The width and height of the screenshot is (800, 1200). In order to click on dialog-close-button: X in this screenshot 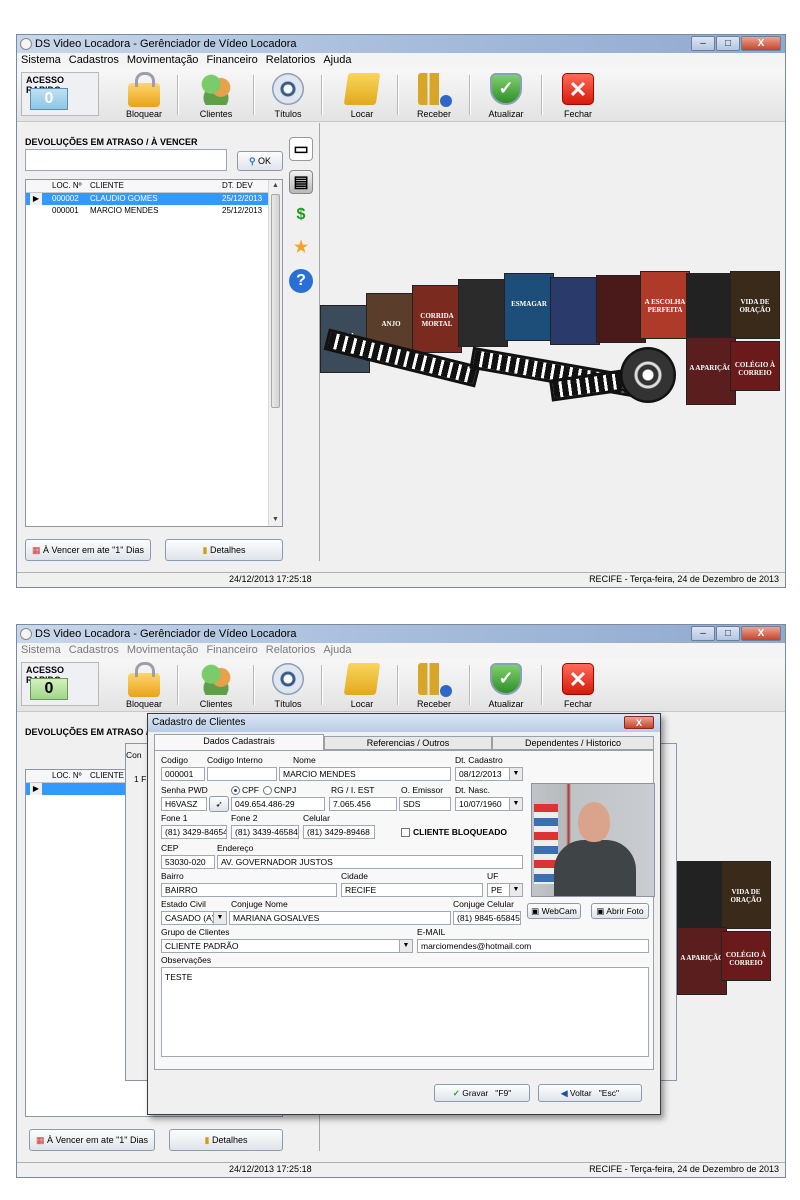, I will do `click(639, 722)`.